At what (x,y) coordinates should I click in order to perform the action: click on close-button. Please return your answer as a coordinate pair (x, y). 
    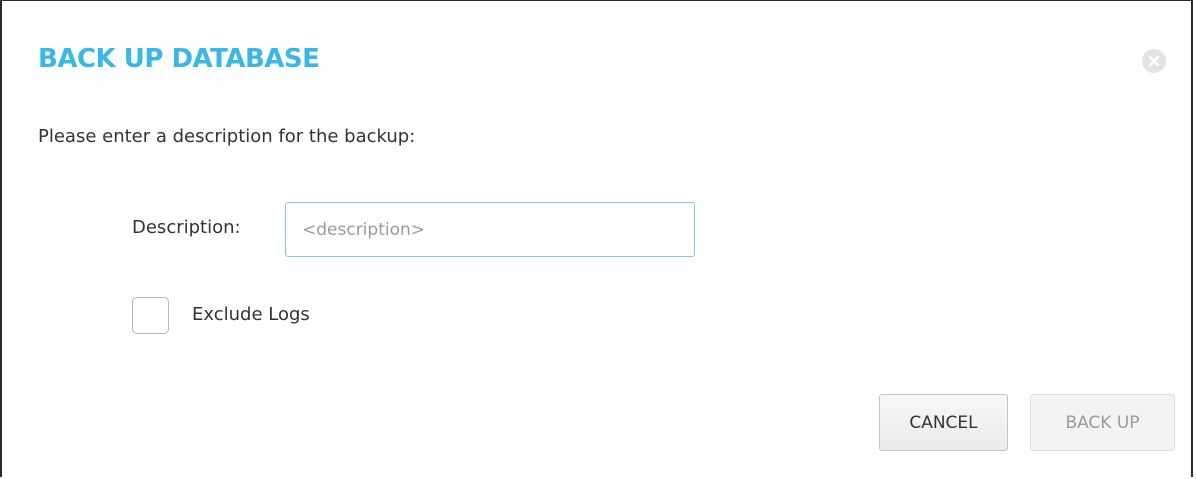
    Looking at the image, I should click on (1154, 61).